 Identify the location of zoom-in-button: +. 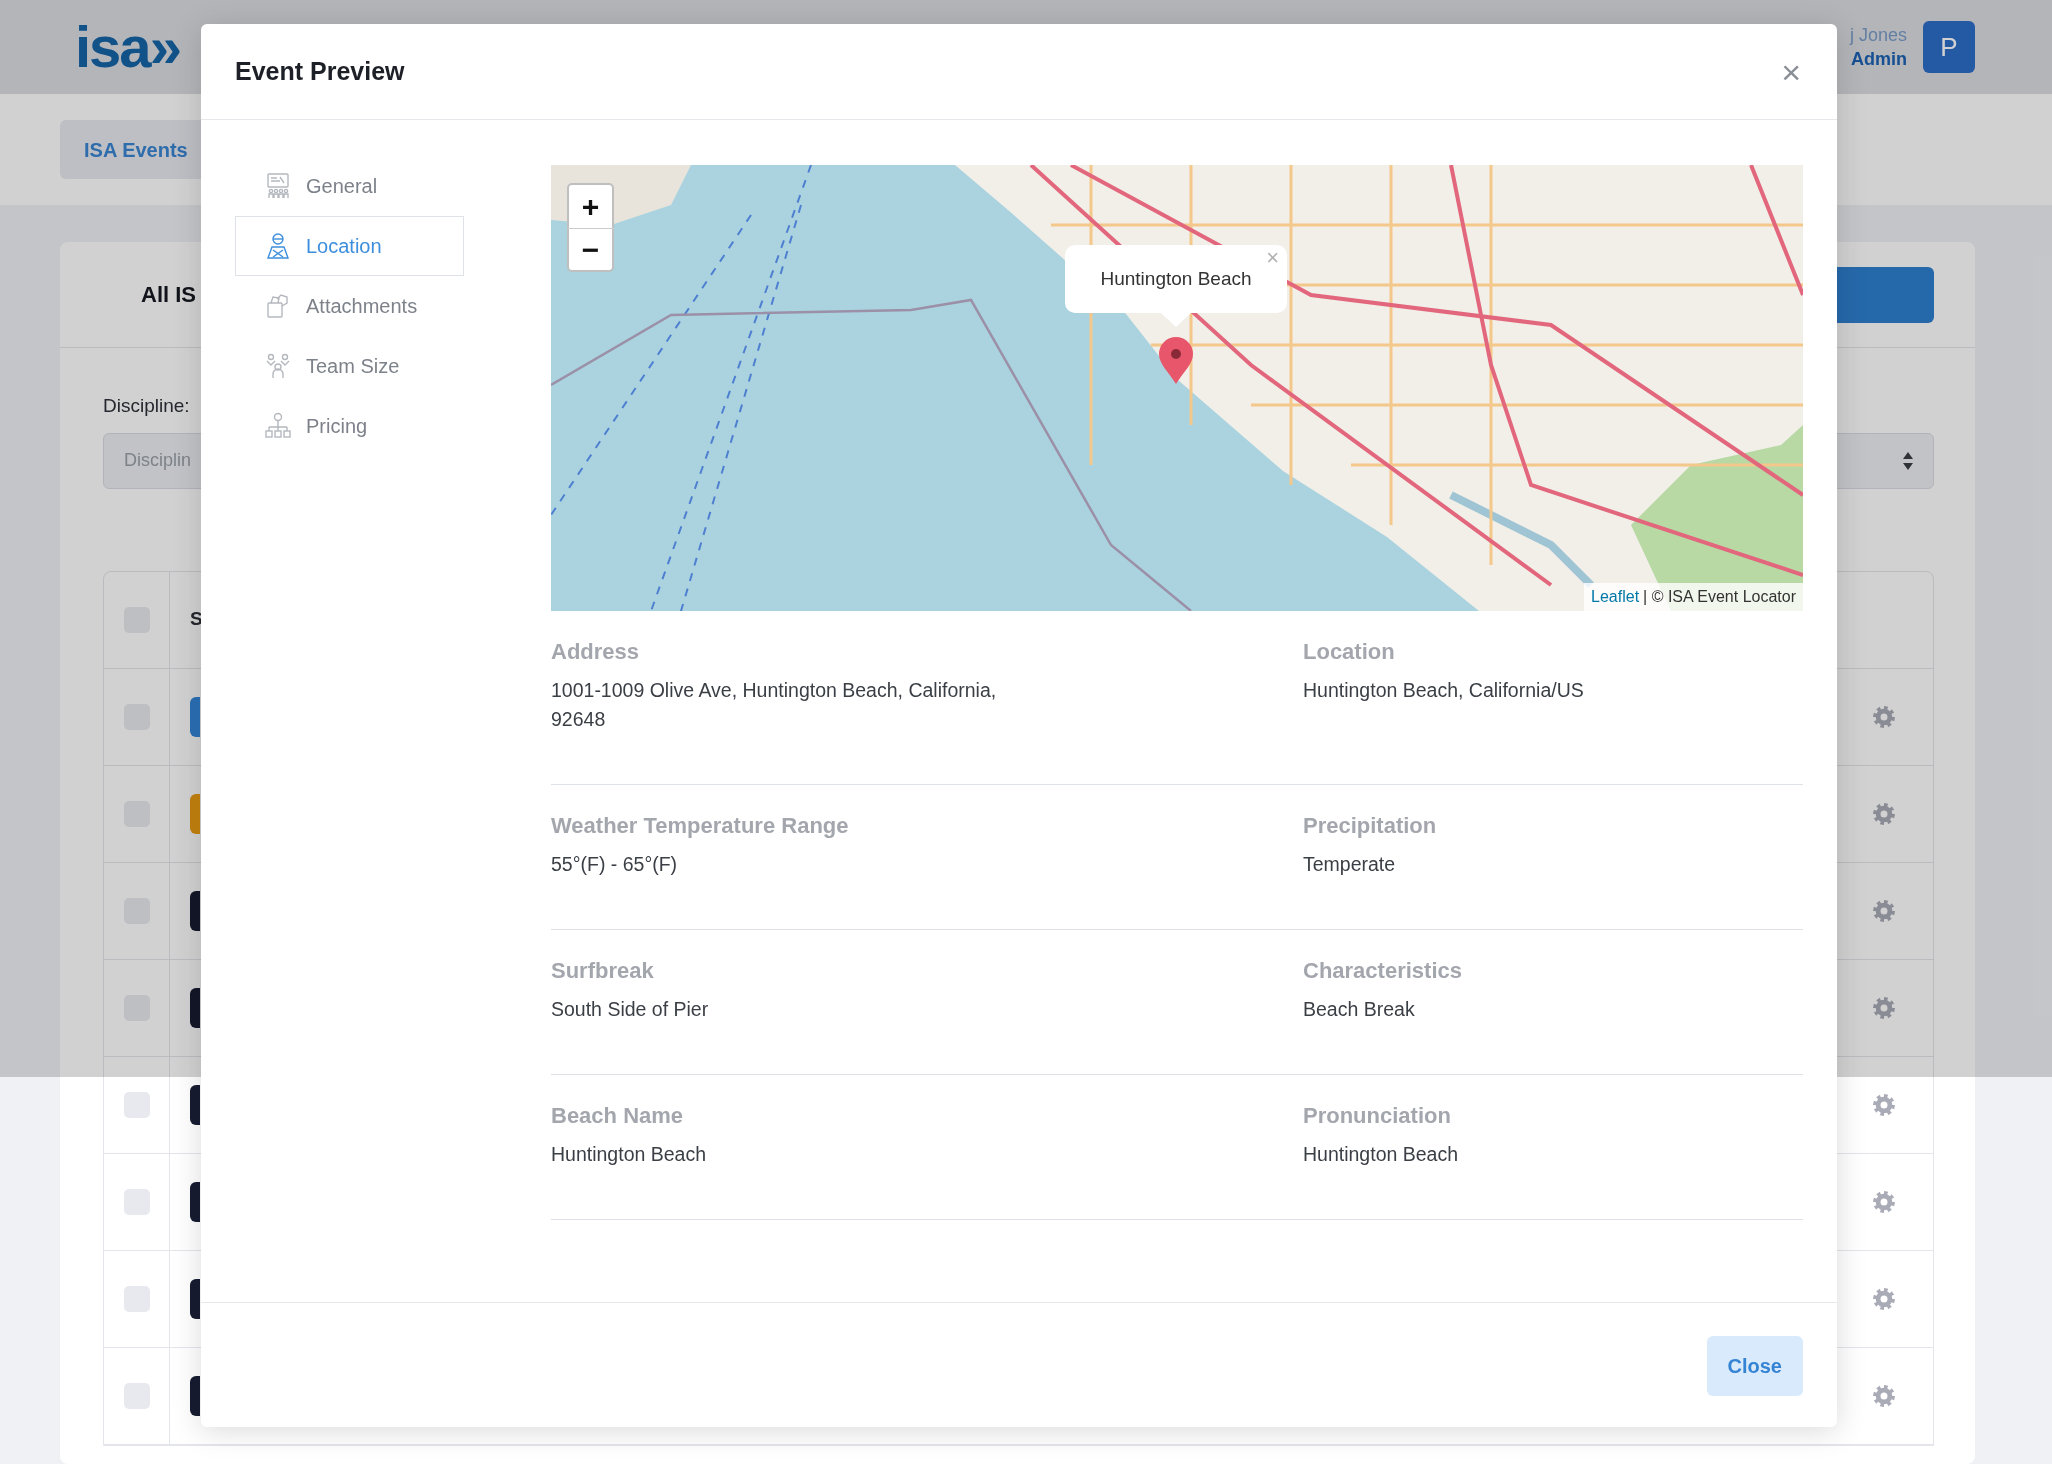
(590, 205).